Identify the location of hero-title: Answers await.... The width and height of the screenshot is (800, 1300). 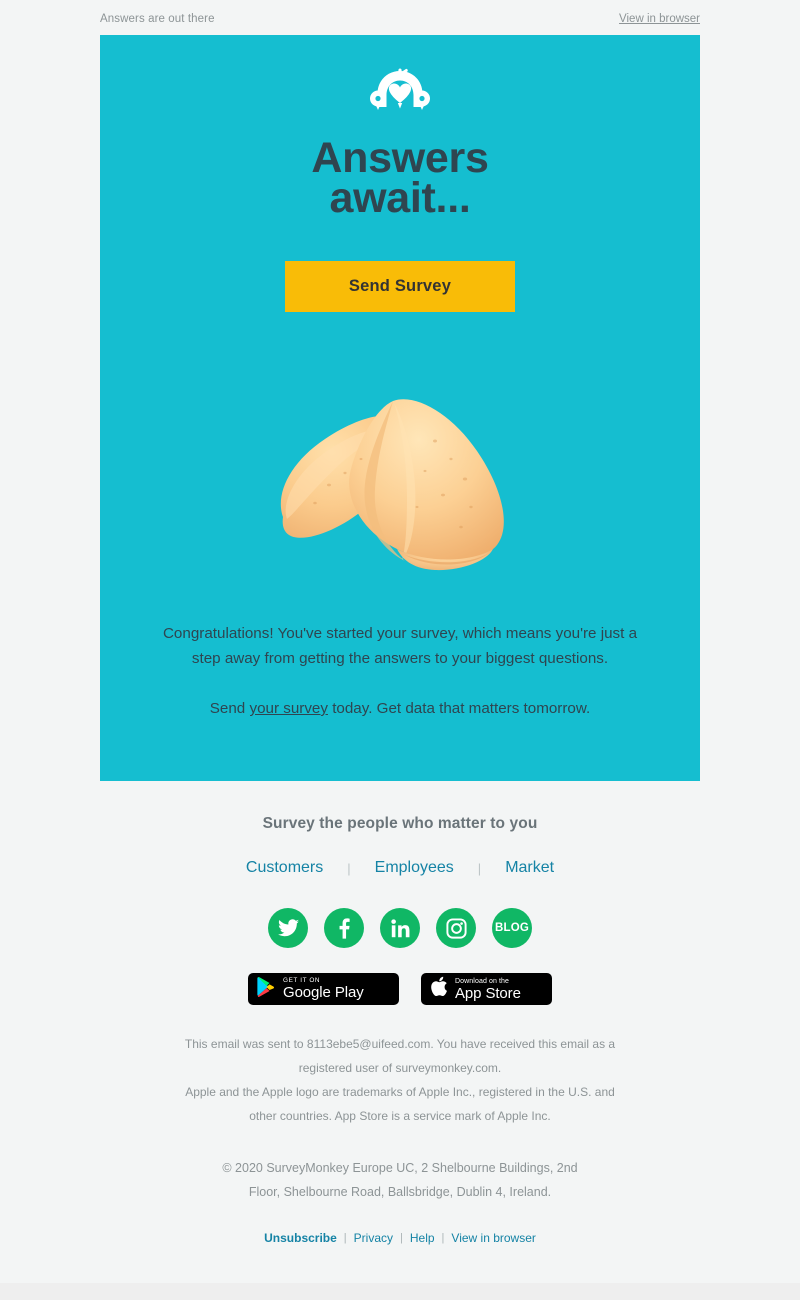
(400, 179).